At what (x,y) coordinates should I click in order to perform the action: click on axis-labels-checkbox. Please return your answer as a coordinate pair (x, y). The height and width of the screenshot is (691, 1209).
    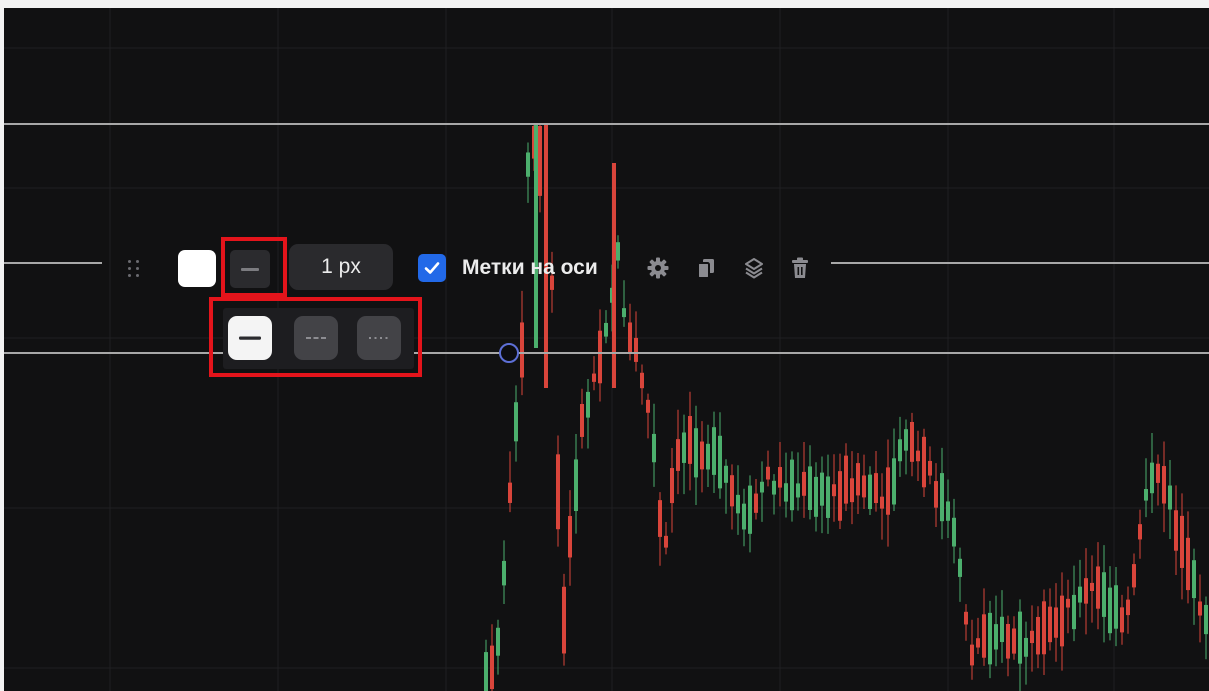
    Looking at the image, I should click on (432, 268).